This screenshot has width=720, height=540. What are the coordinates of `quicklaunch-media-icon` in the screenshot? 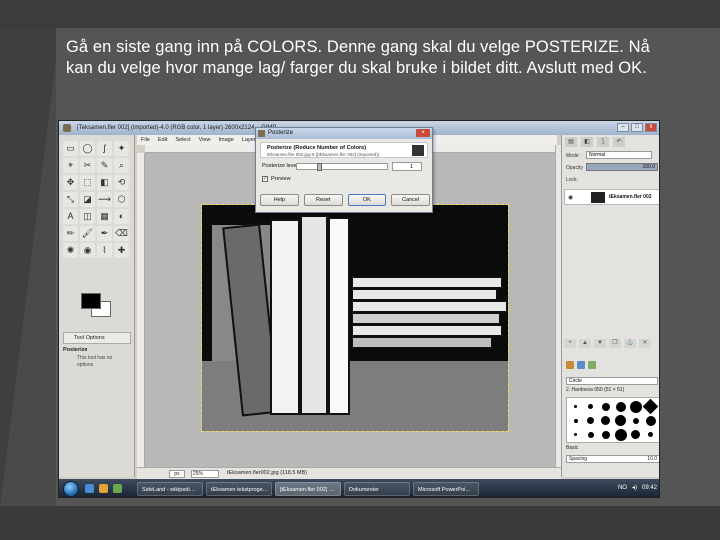 It's located at (117, 488).